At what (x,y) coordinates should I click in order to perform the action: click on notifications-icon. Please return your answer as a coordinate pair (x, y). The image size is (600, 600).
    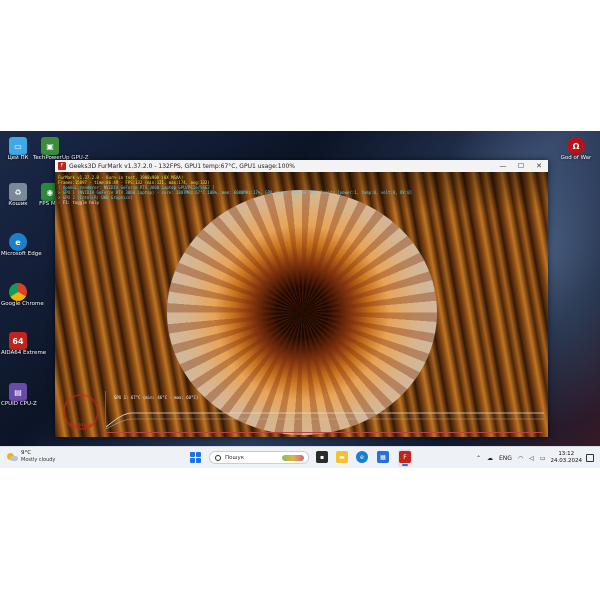
    Looking at the image, I should click on (590, 458).